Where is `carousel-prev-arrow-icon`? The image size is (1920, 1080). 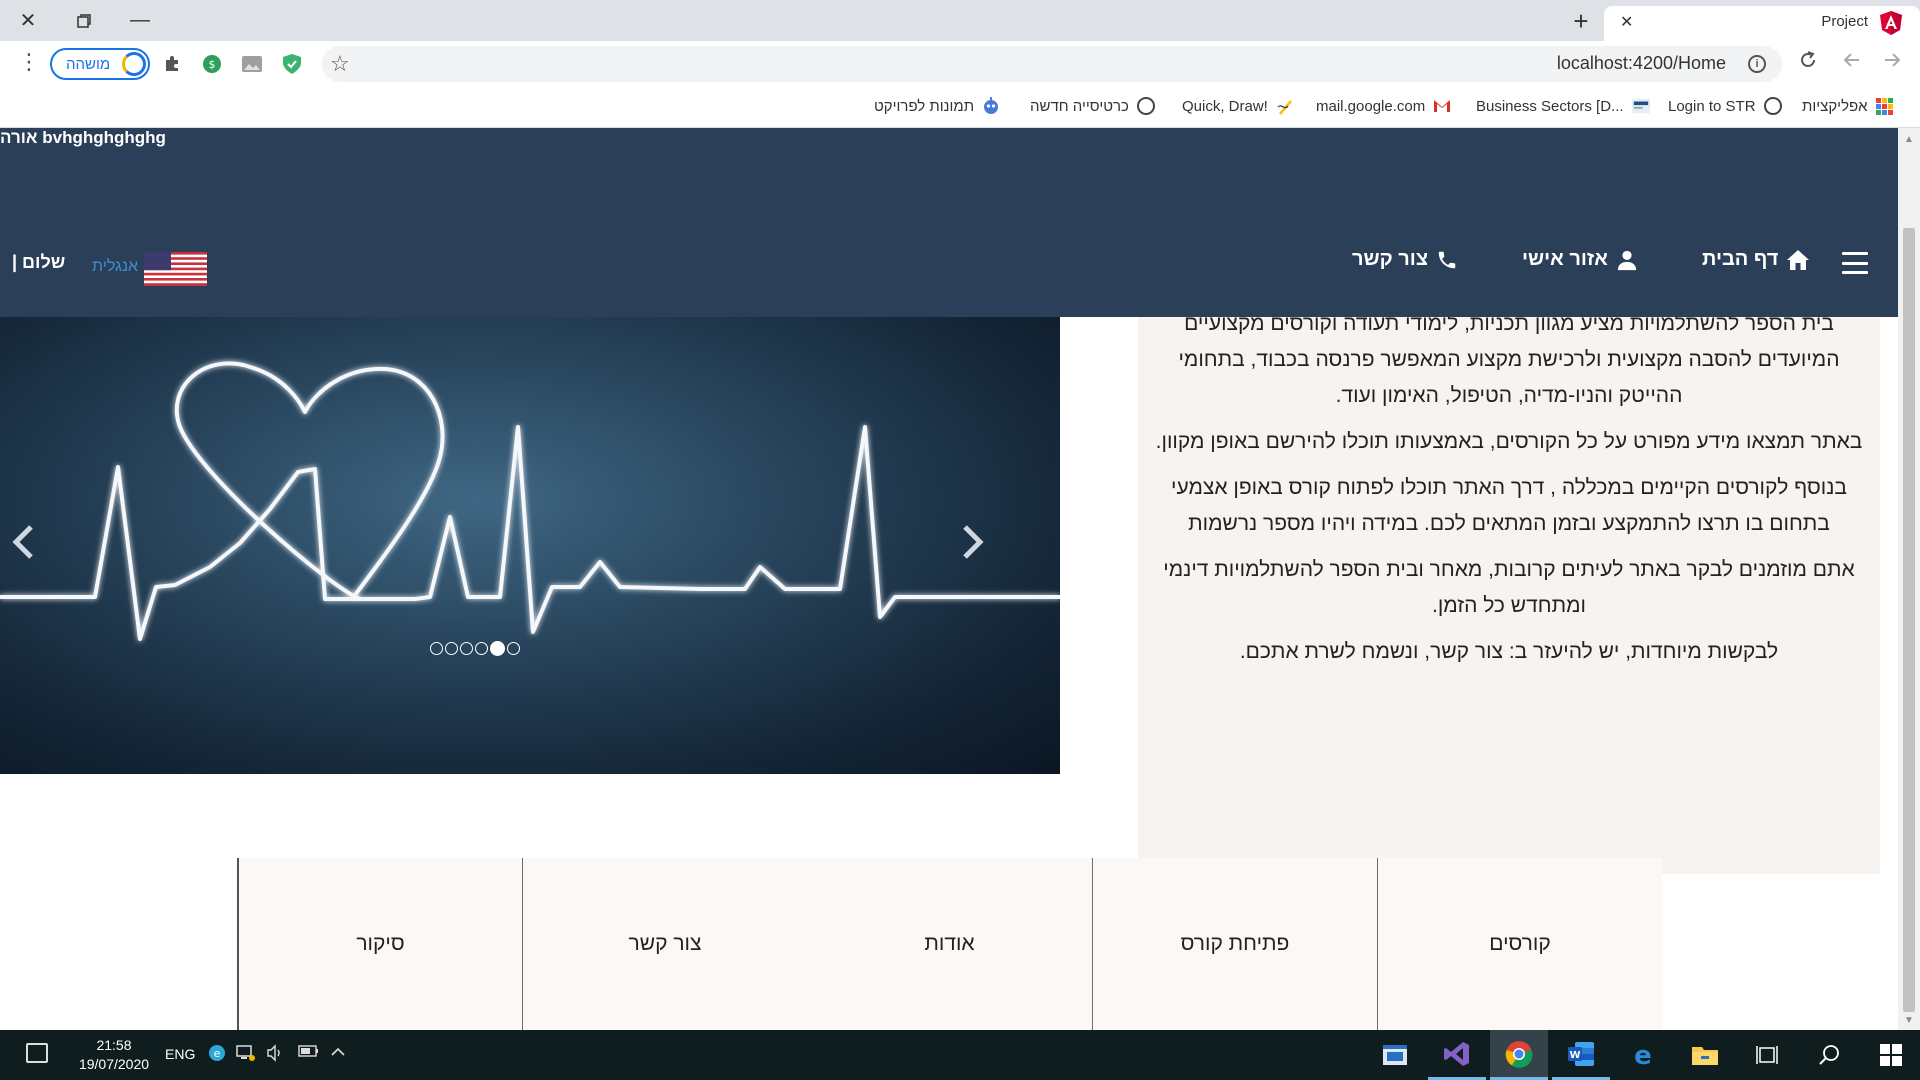
carousel-prev-arrow-icon is located at coordinates (23, 542).